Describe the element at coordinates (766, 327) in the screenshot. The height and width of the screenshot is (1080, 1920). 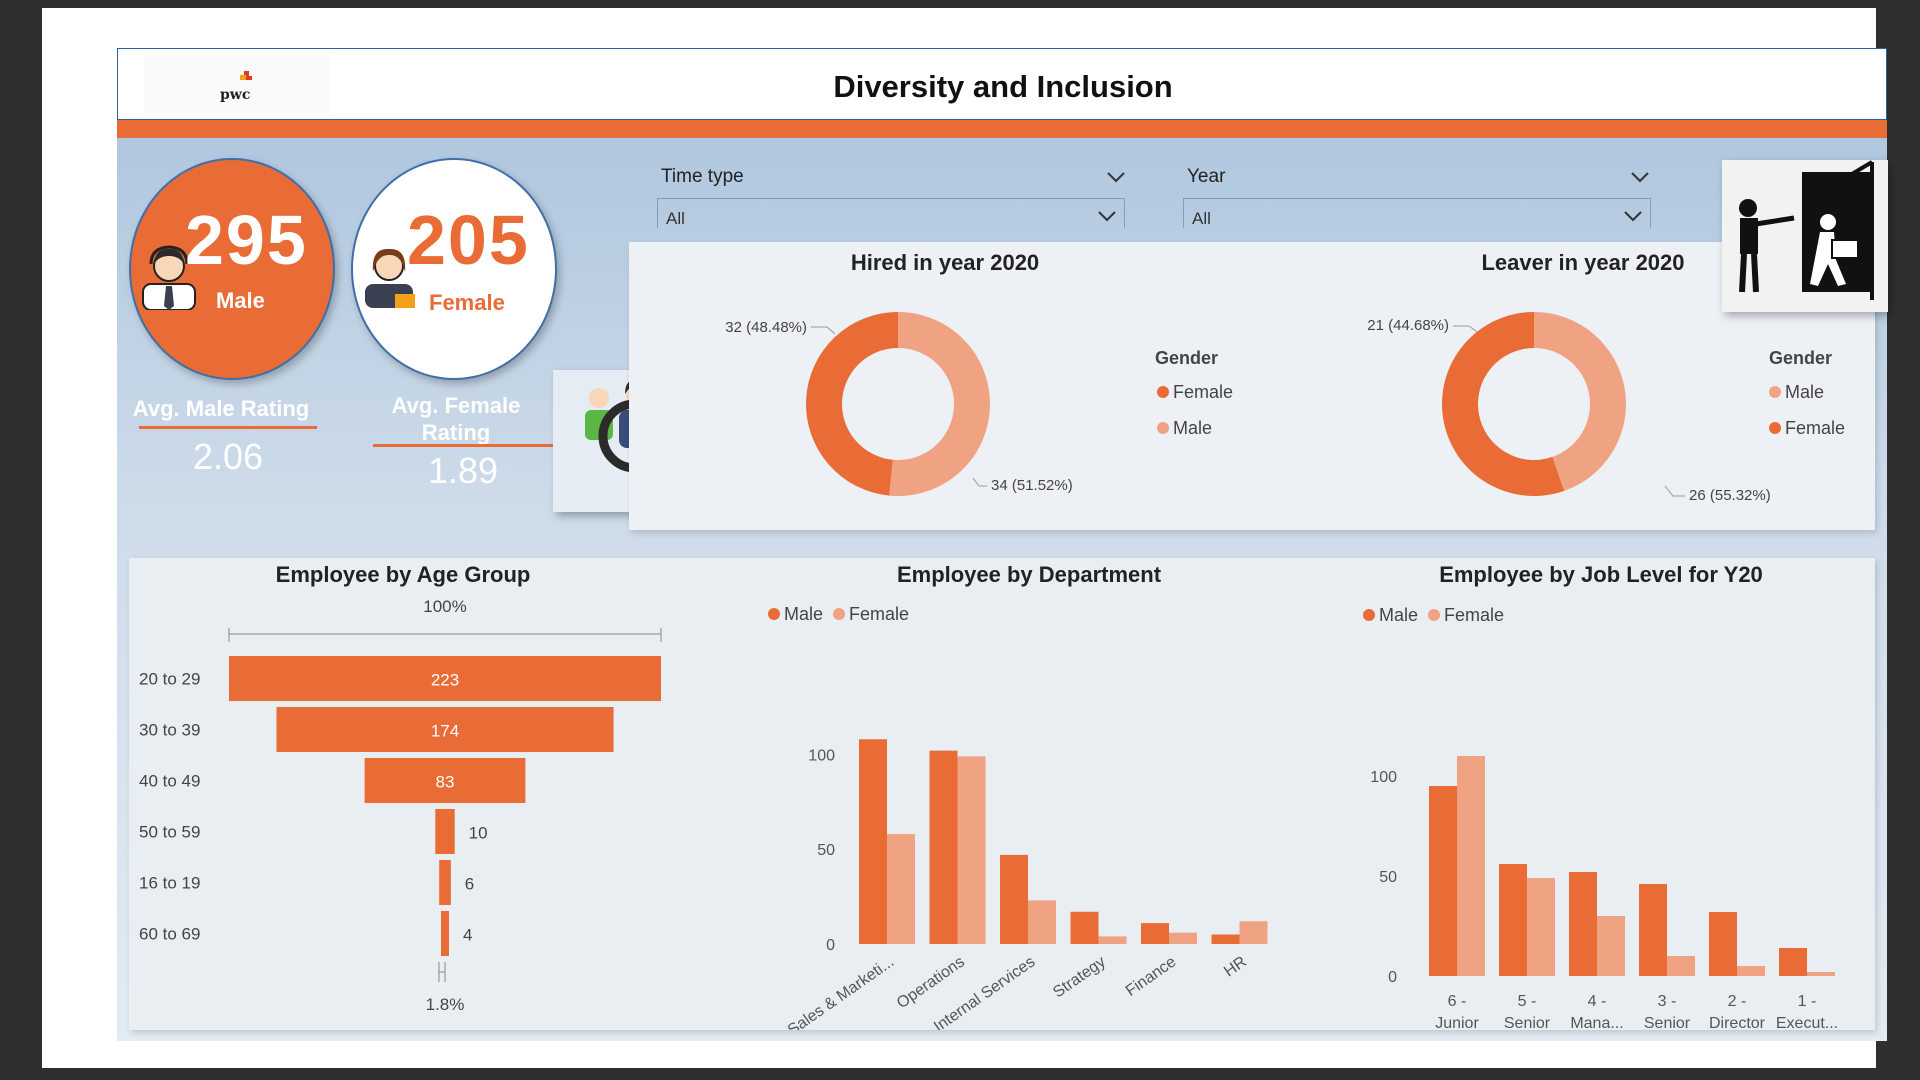
I see `hired-label-male: 32 (48.48%)` at that location.